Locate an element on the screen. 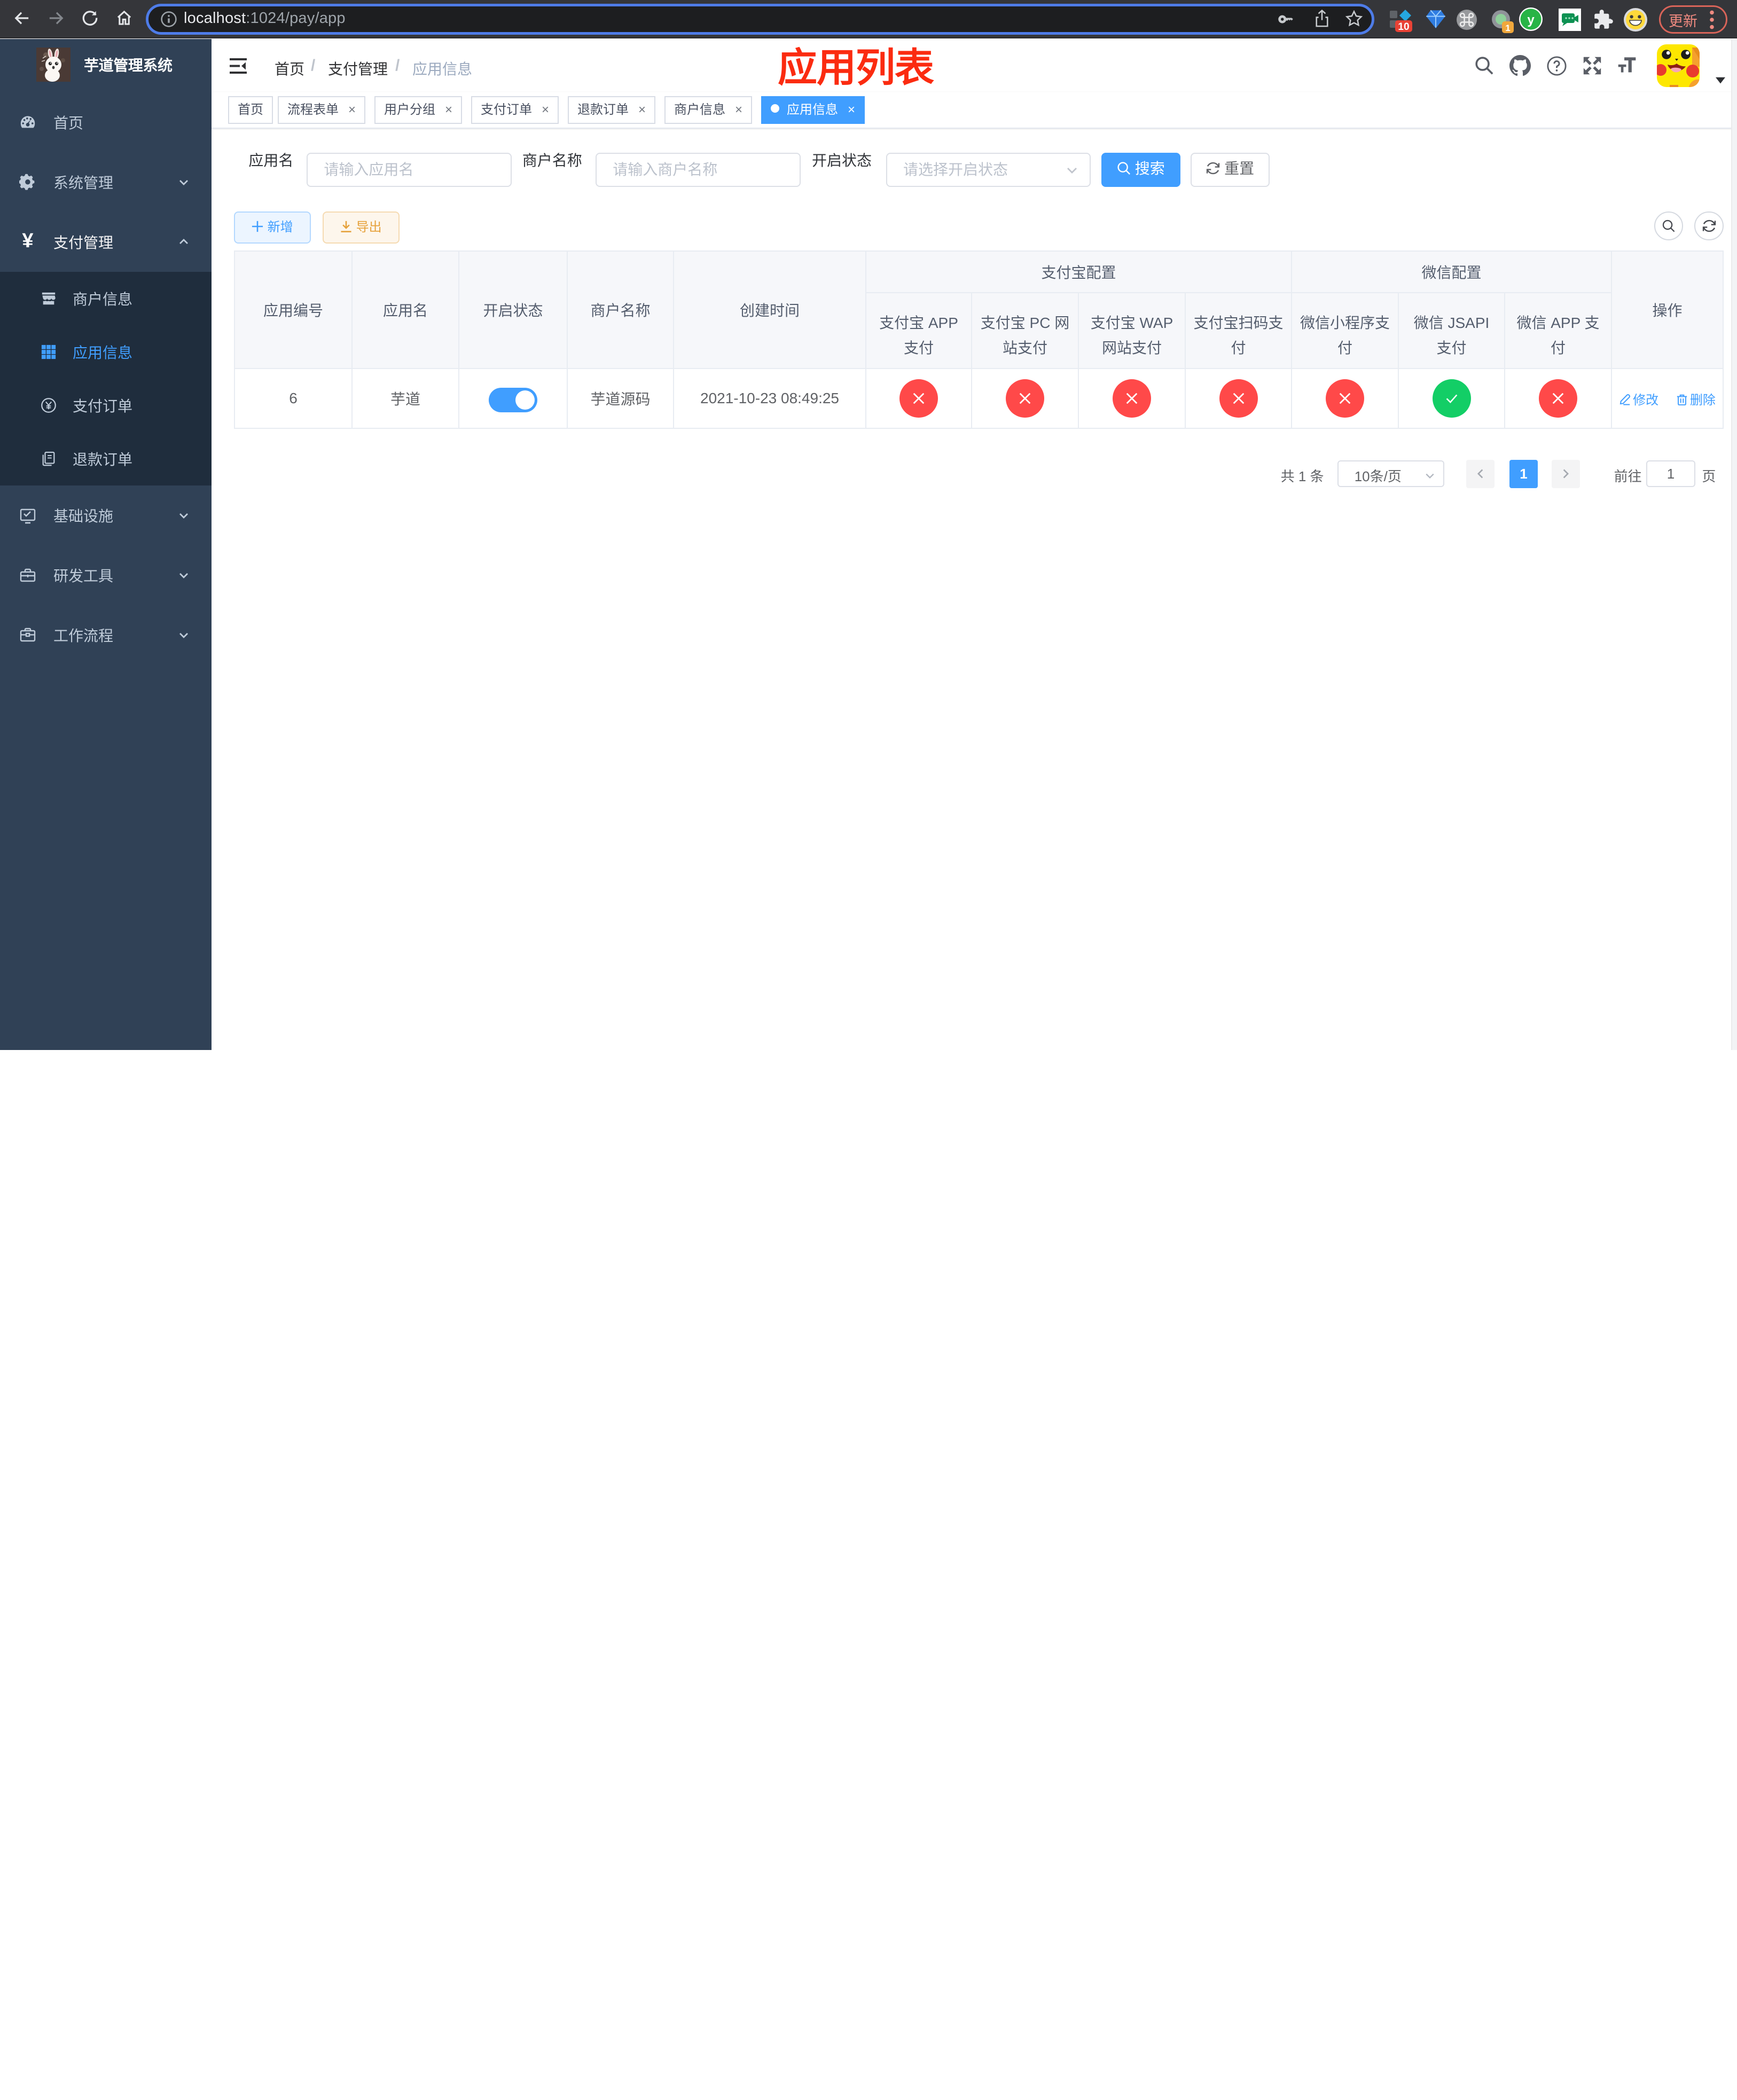  svg-text: y is located at coordinates (1531, 20).